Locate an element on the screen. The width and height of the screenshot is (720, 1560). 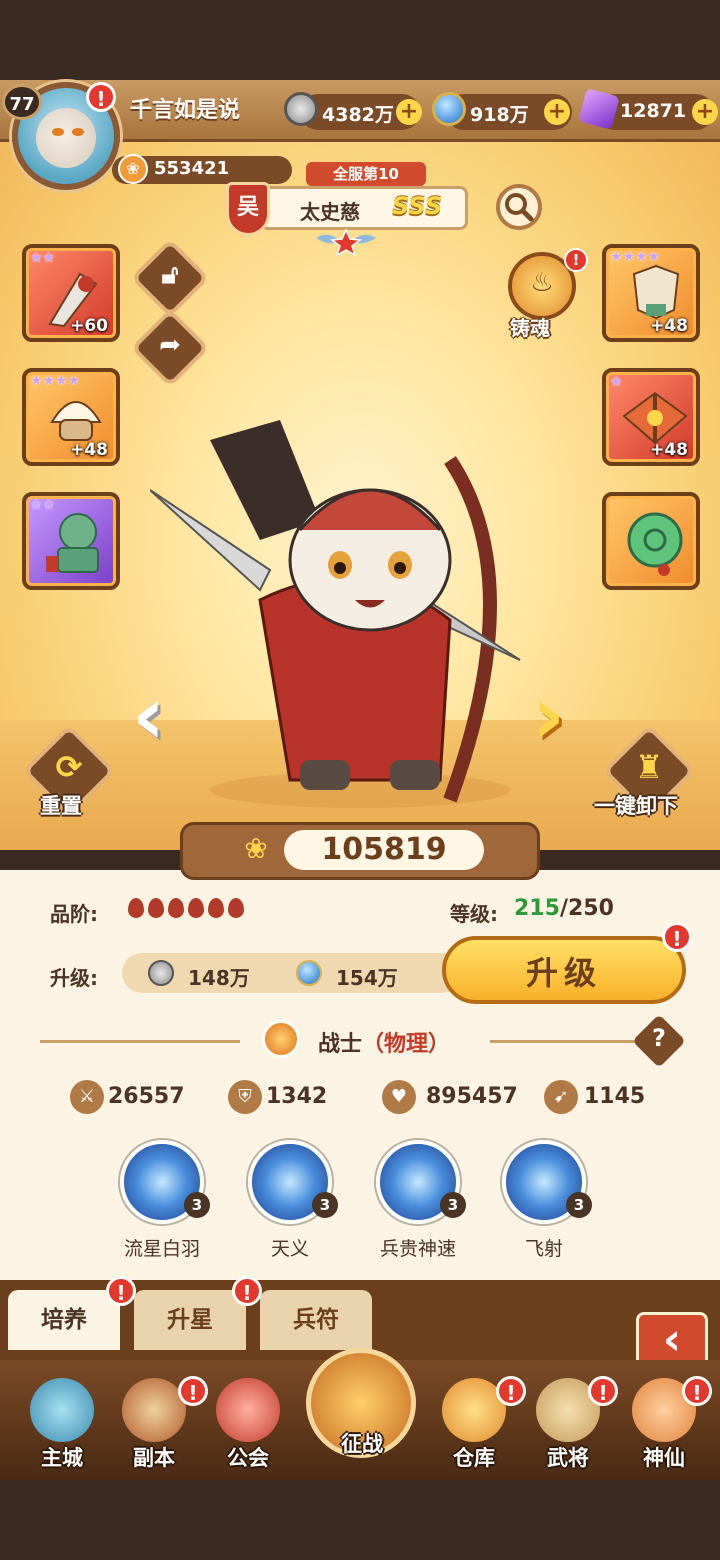
level-current: 215 is located at coordinates (537, 908).